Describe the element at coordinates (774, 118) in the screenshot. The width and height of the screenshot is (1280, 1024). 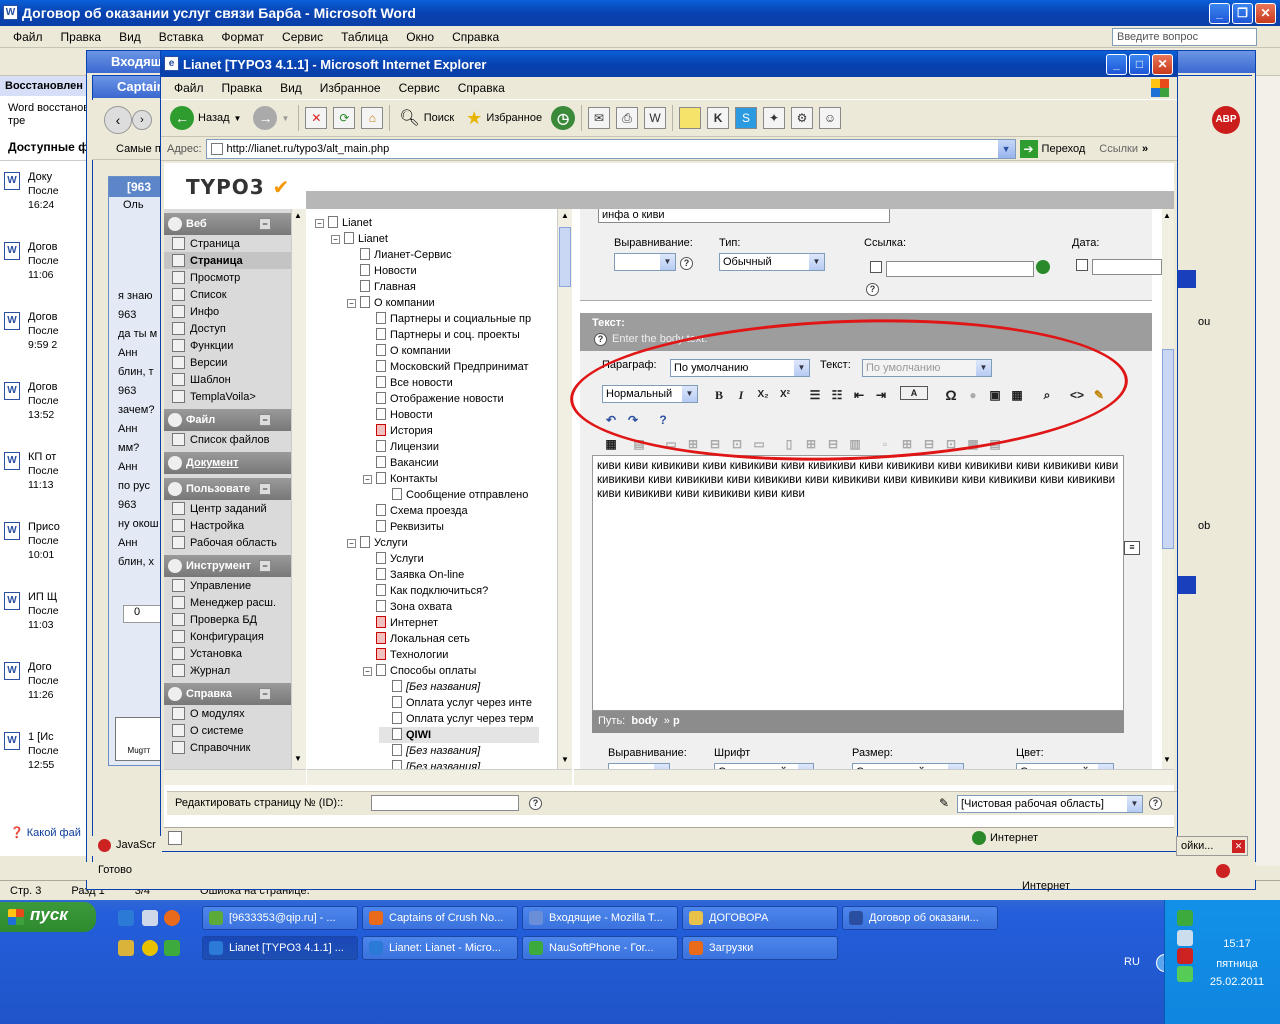
I see `messenger-icon: ✦` at that location.